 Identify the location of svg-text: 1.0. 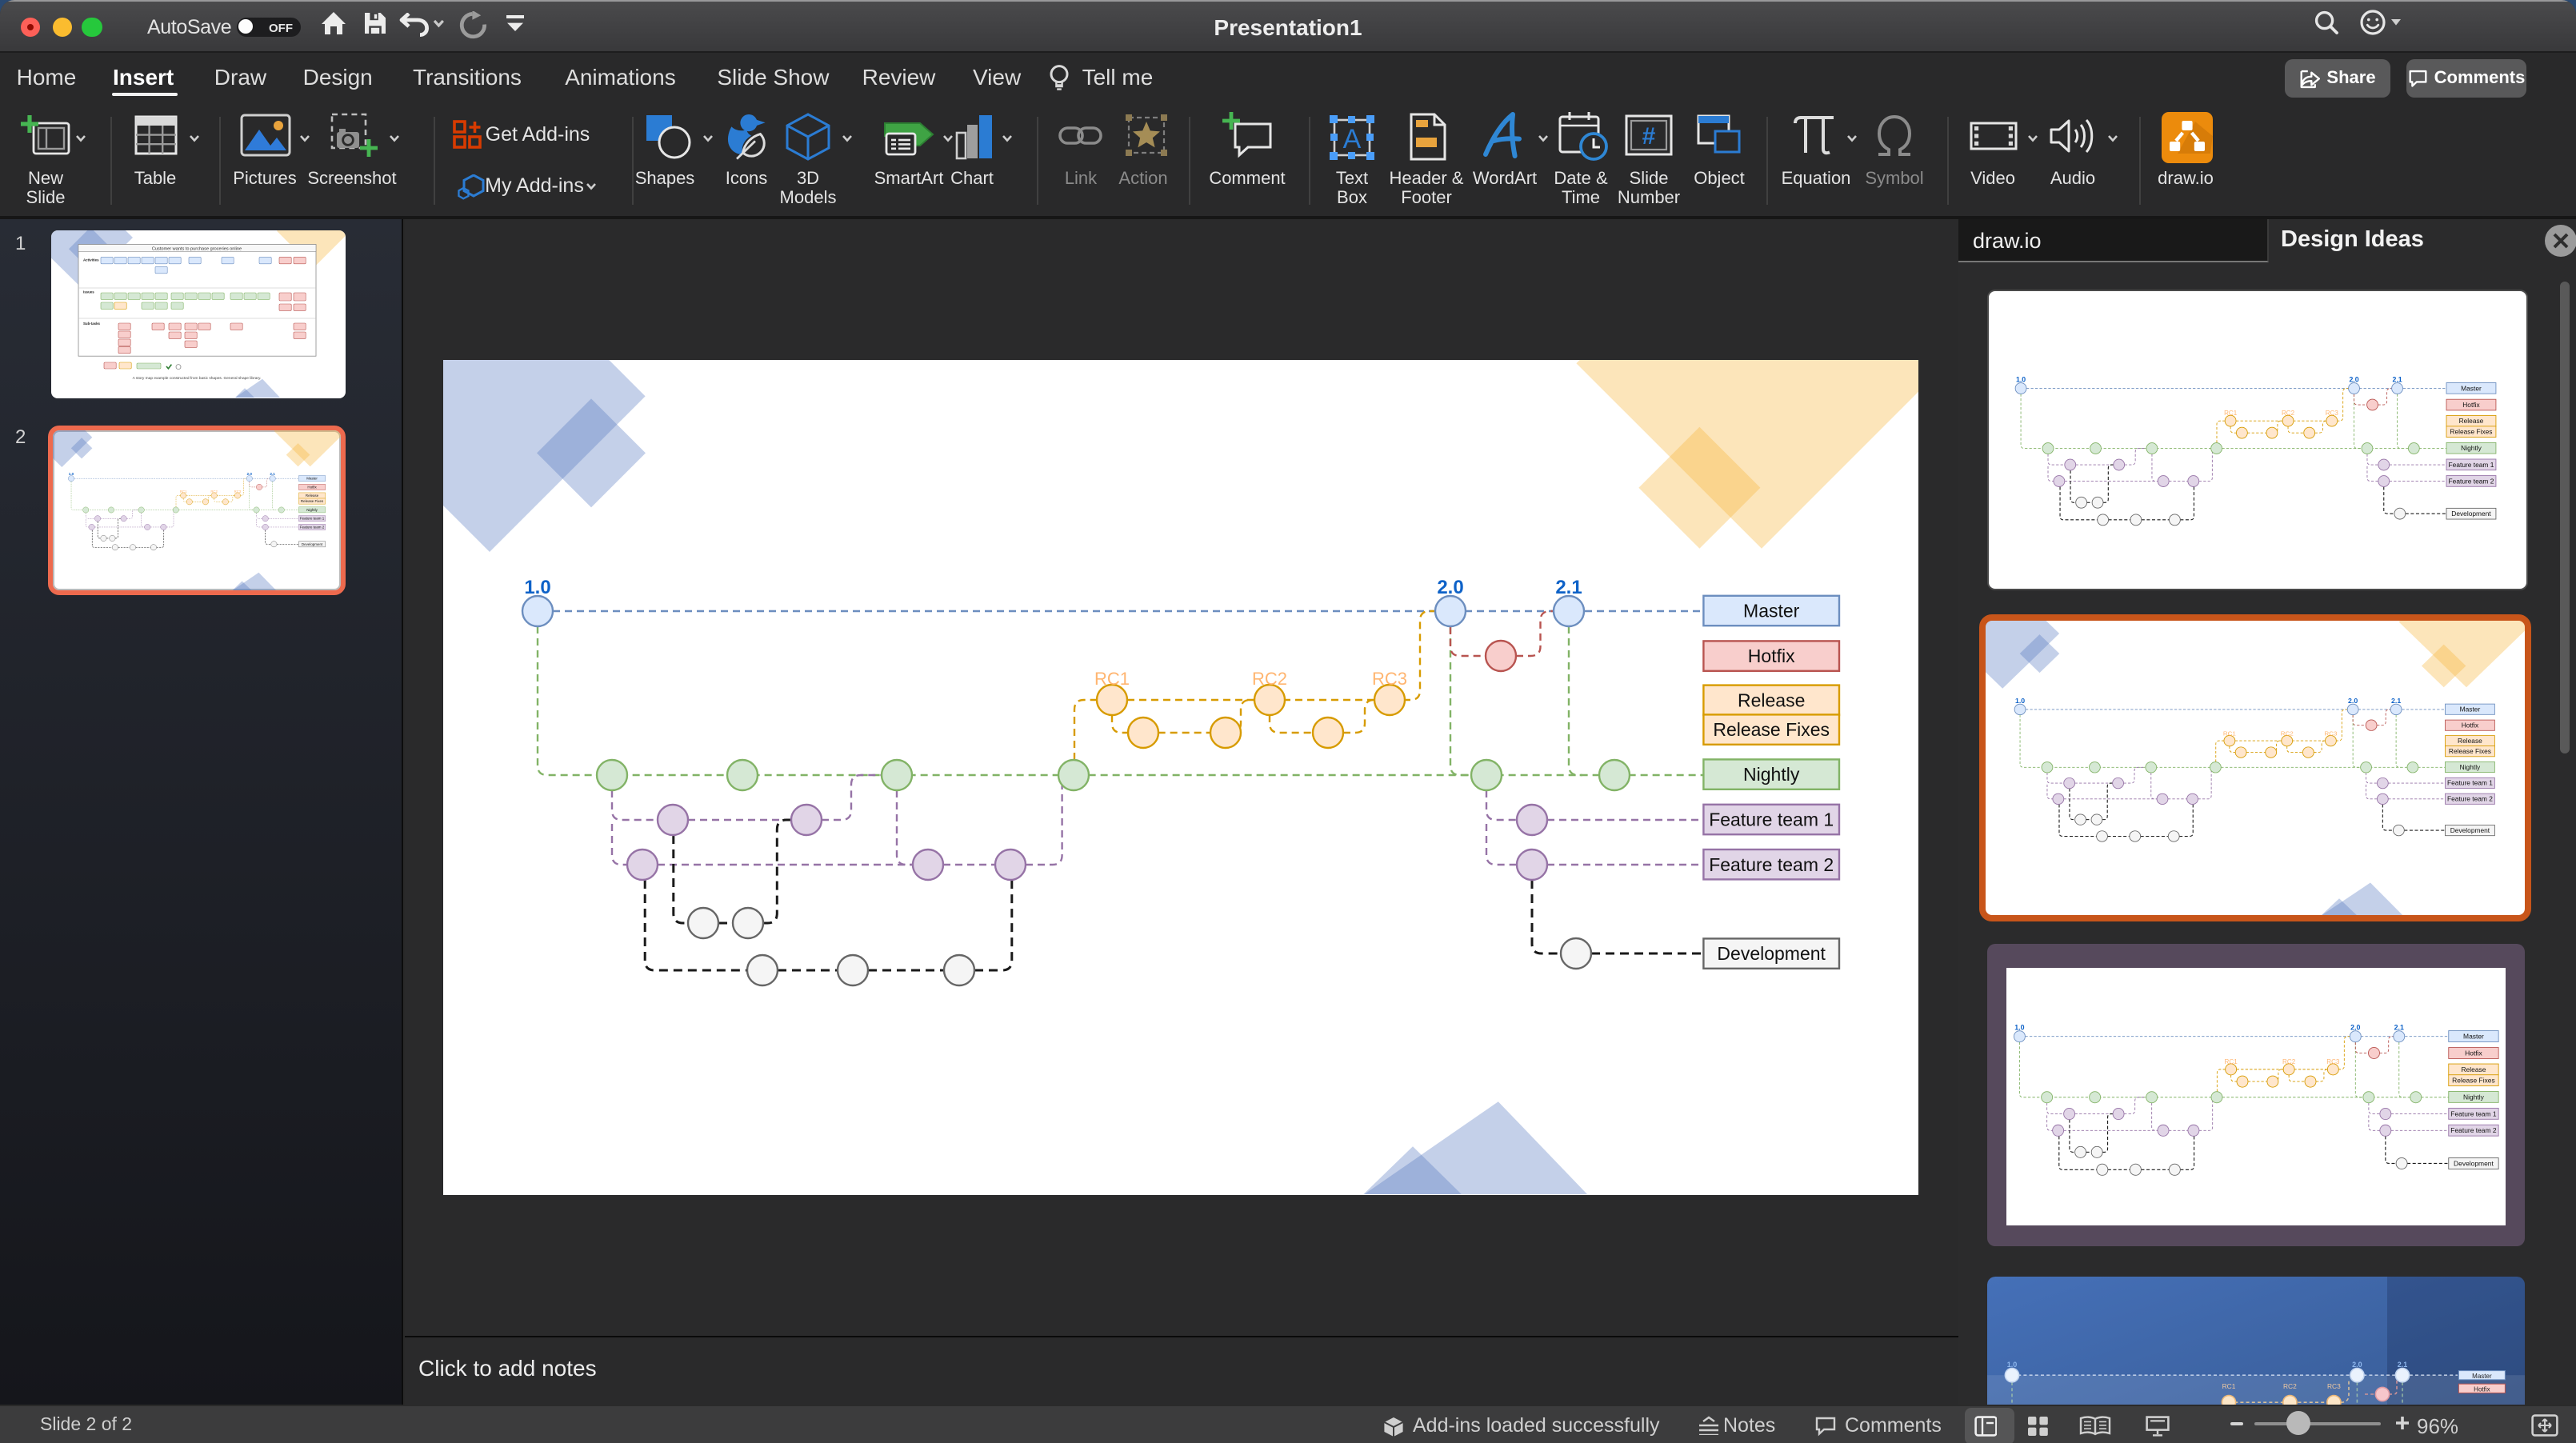
(2011, 1365).